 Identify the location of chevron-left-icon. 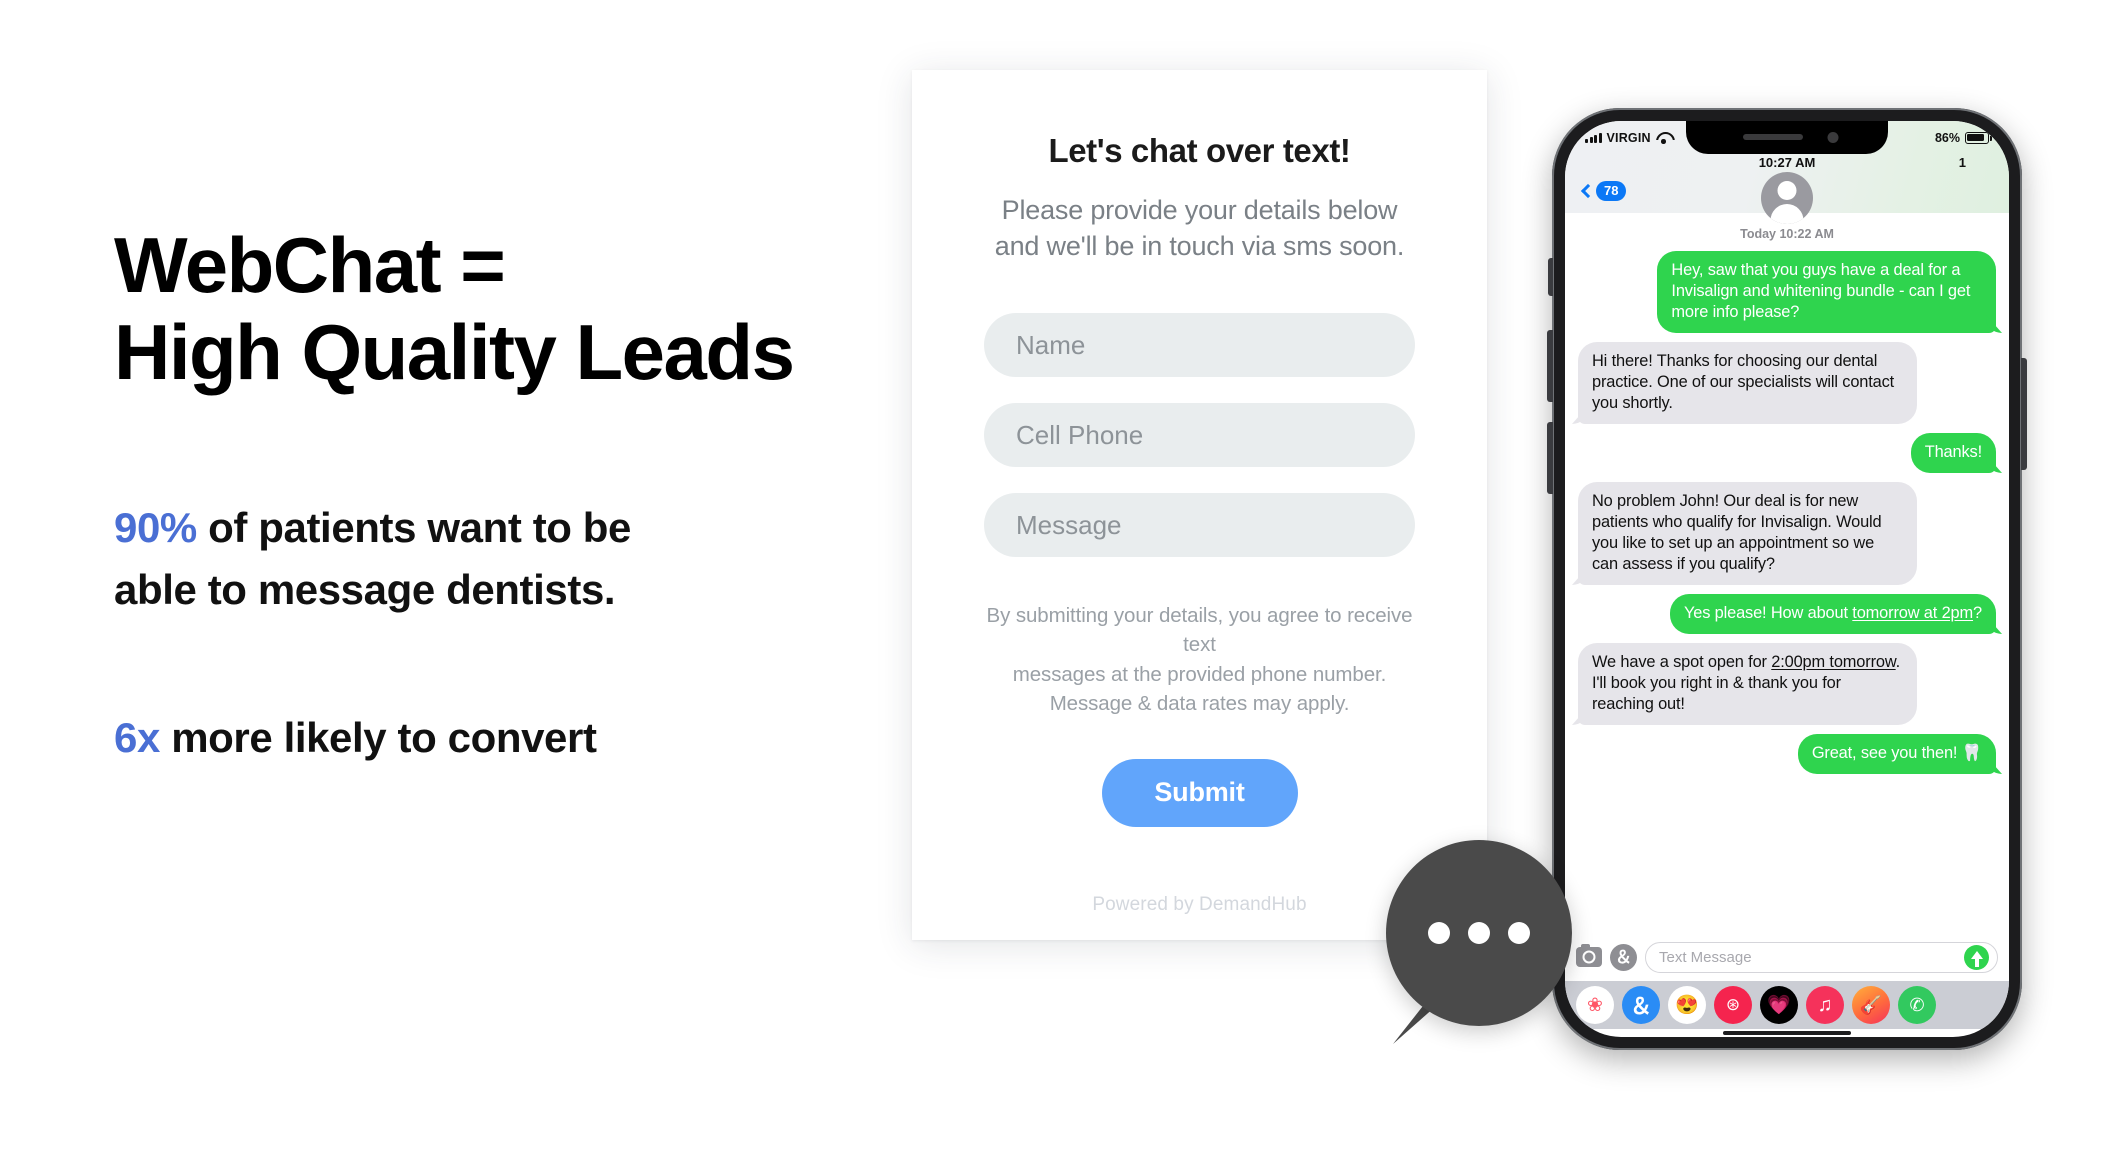
(1588, 191).